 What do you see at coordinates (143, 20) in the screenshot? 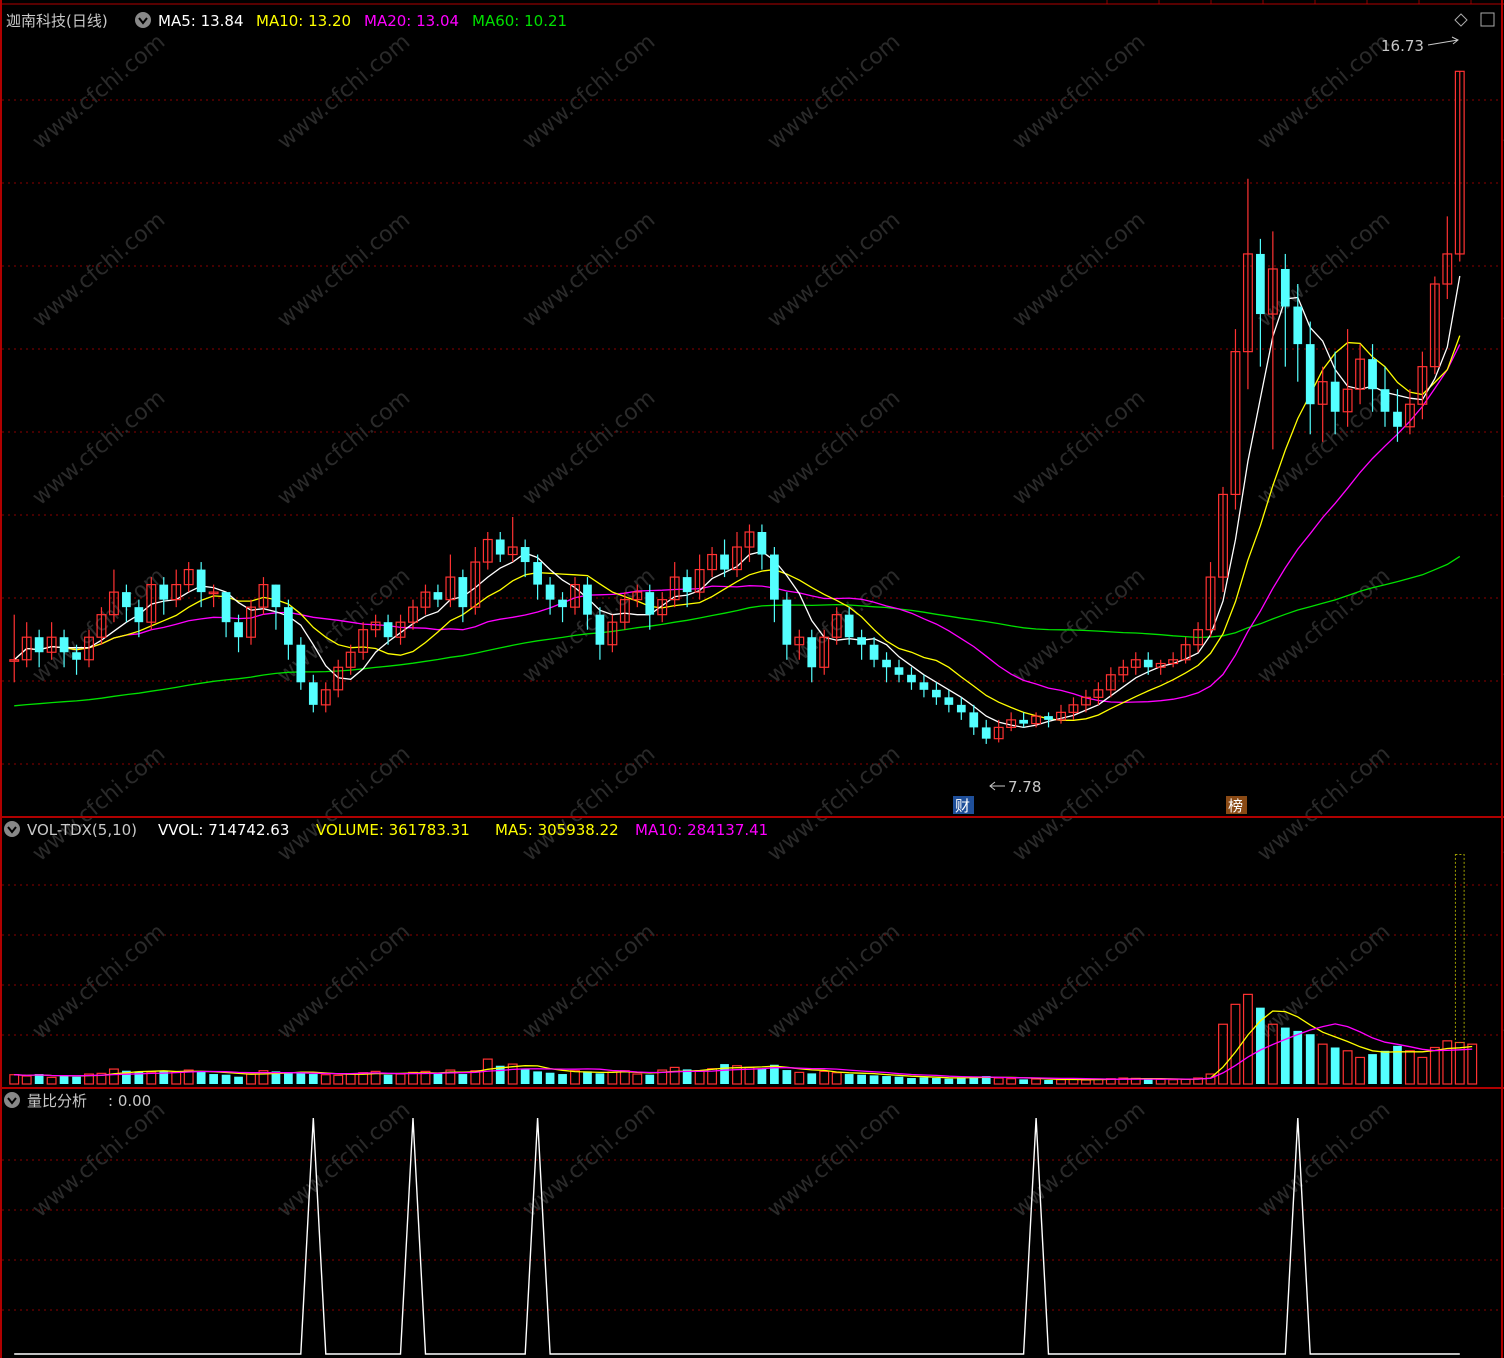
I see `collapse-icon` at bounding box center [143, 20].